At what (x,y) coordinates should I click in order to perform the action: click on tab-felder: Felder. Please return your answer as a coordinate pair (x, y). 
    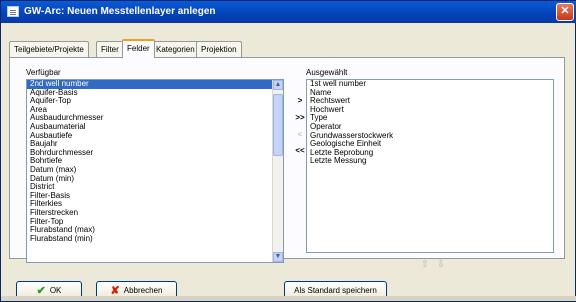
    Looking at the image, I should click on (138, 48).